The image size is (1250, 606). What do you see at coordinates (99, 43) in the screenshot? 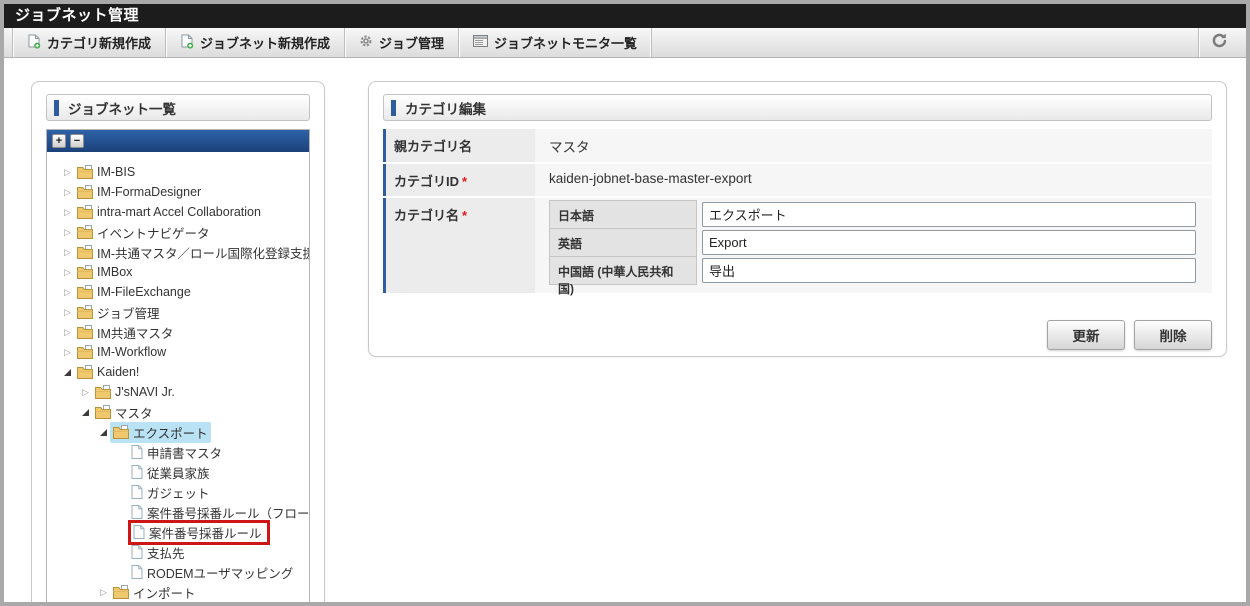
I see `toolbar-button-label: カテゴリ新規作成` at bounding box center [99, 43].